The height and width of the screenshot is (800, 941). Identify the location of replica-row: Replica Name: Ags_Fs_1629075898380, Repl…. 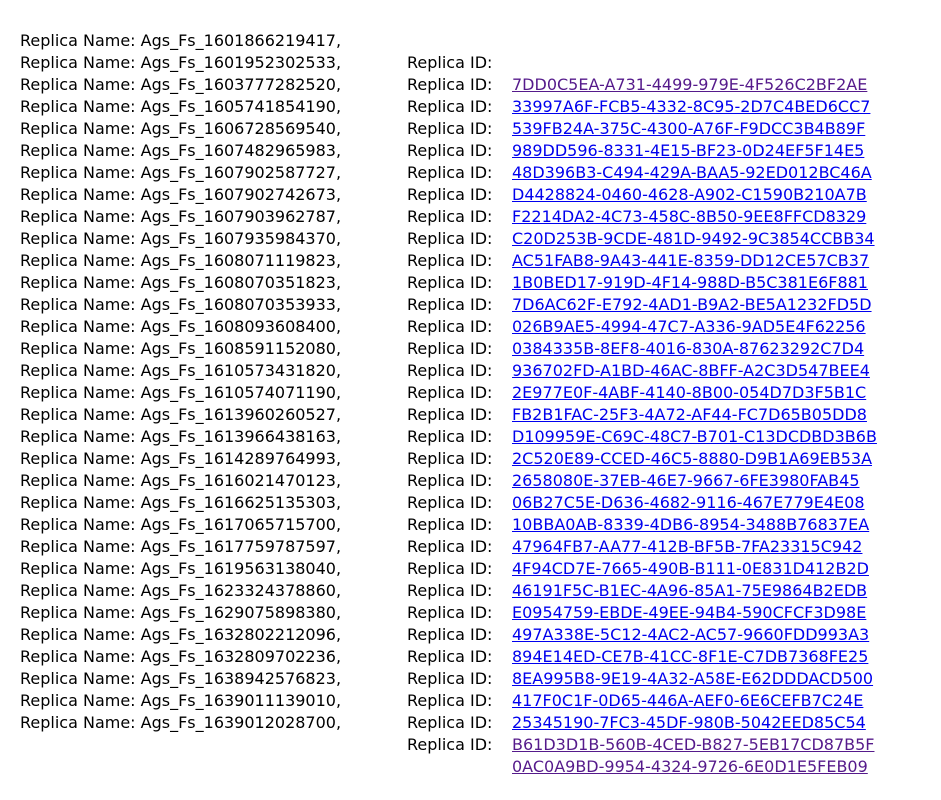
(470, 623).